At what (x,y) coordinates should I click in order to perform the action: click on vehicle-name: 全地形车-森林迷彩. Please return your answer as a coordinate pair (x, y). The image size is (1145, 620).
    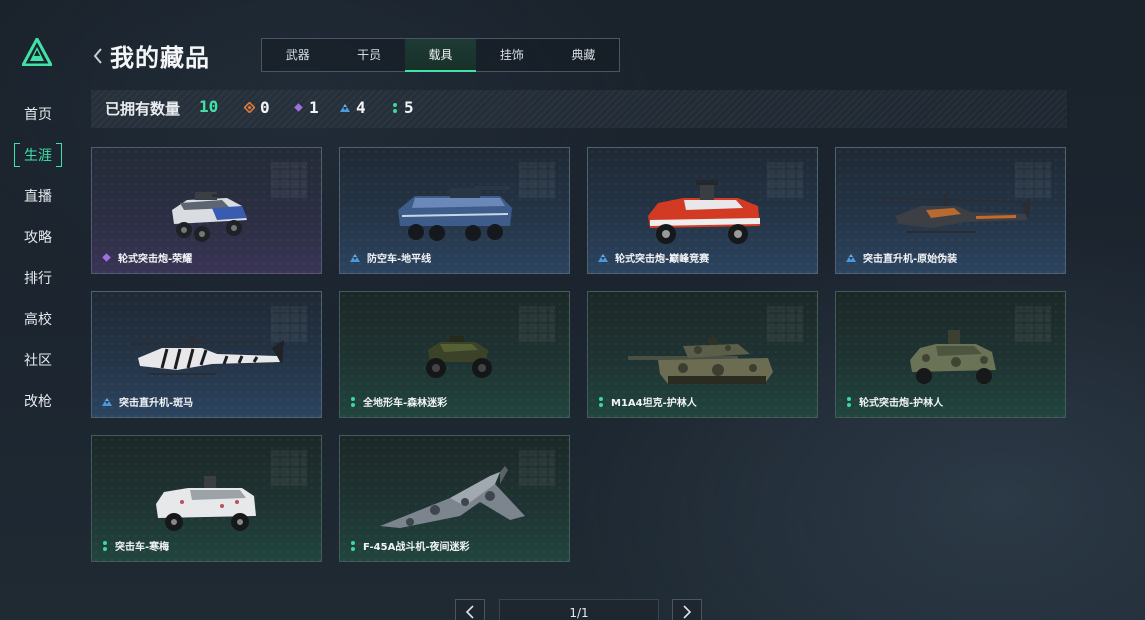
    Looking at the image, I should click on (405, 403).